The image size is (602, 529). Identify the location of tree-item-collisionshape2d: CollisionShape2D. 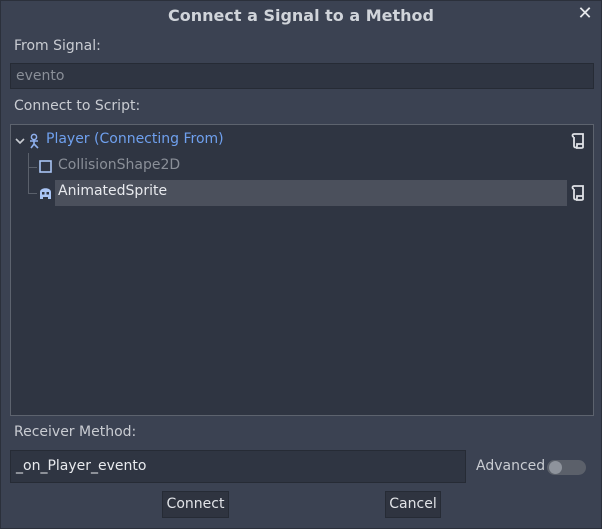
(302, 167).